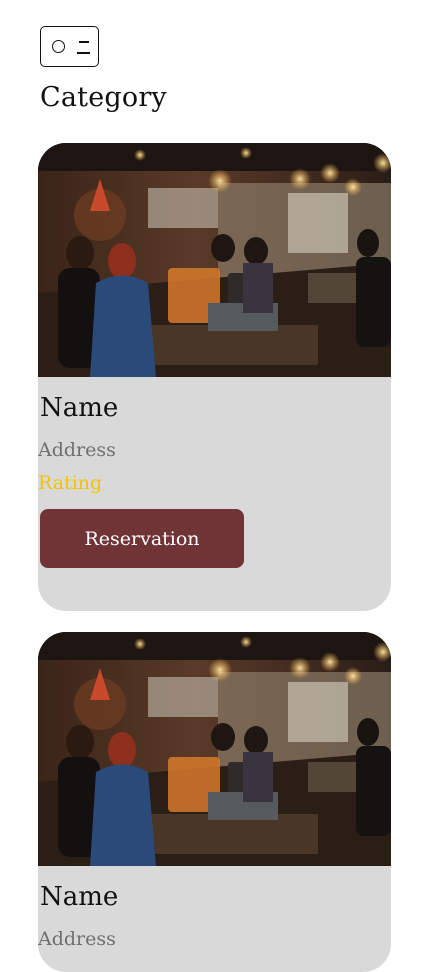 The image size is (430, 972). What do you see at coordinates (69, 46) in the screenshot?
I see `menu-toggle-button` at bounding box center [69, 46].